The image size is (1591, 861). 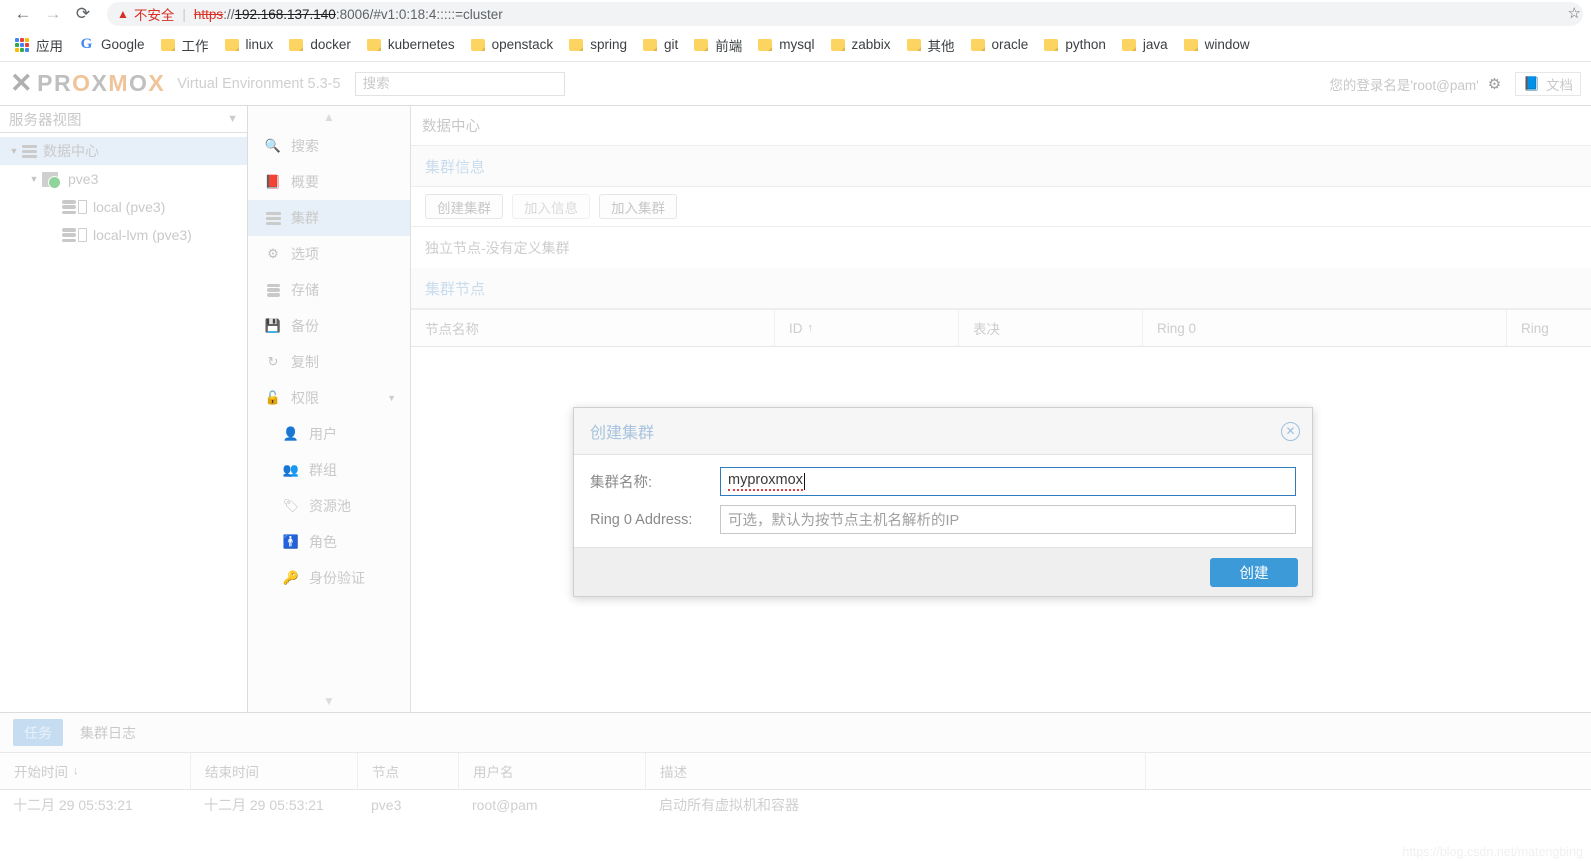 What do you see at coordinates (329, 362) in the screenshot?
I see `nav-item-replicate: ↻ 复制` at bounding box center [329, 362].